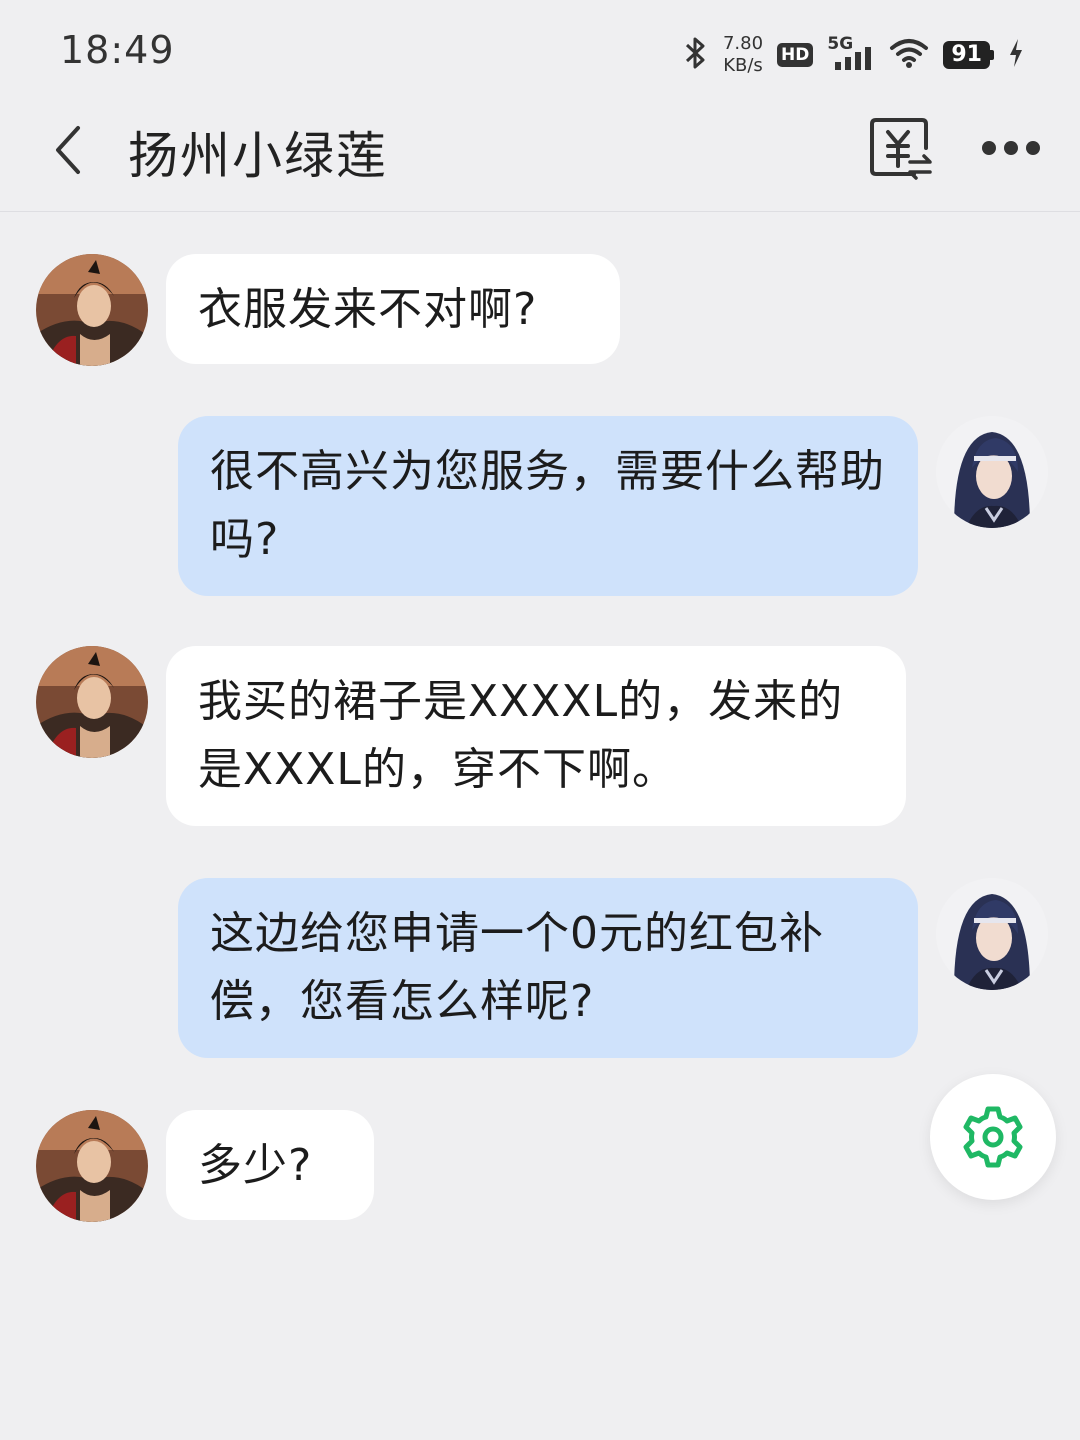 Image resolution: width=1080 pixels, height=1440 pixels. I want to click on battery-indicator: 91, so click(968, 55).